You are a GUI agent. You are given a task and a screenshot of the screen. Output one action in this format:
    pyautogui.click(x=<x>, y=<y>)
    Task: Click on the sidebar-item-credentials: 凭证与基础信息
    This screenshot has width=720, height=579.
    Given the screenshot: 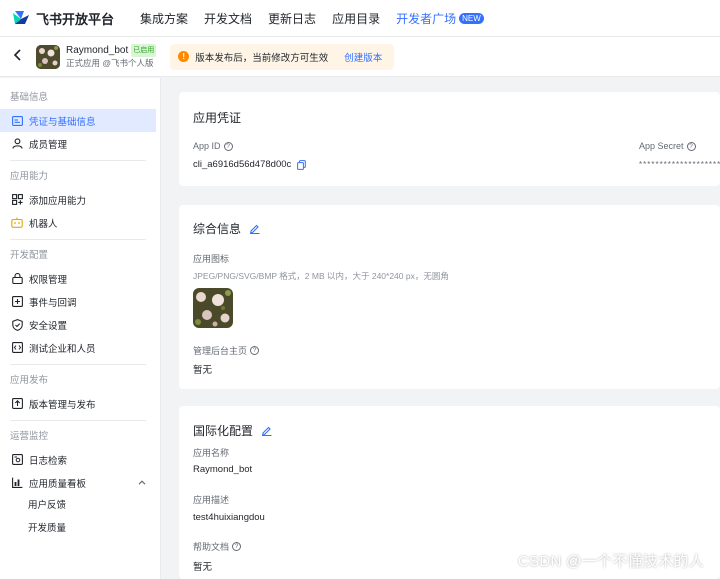 What is the action you would take?
    pyautogui.click(x=78, y=120)
    